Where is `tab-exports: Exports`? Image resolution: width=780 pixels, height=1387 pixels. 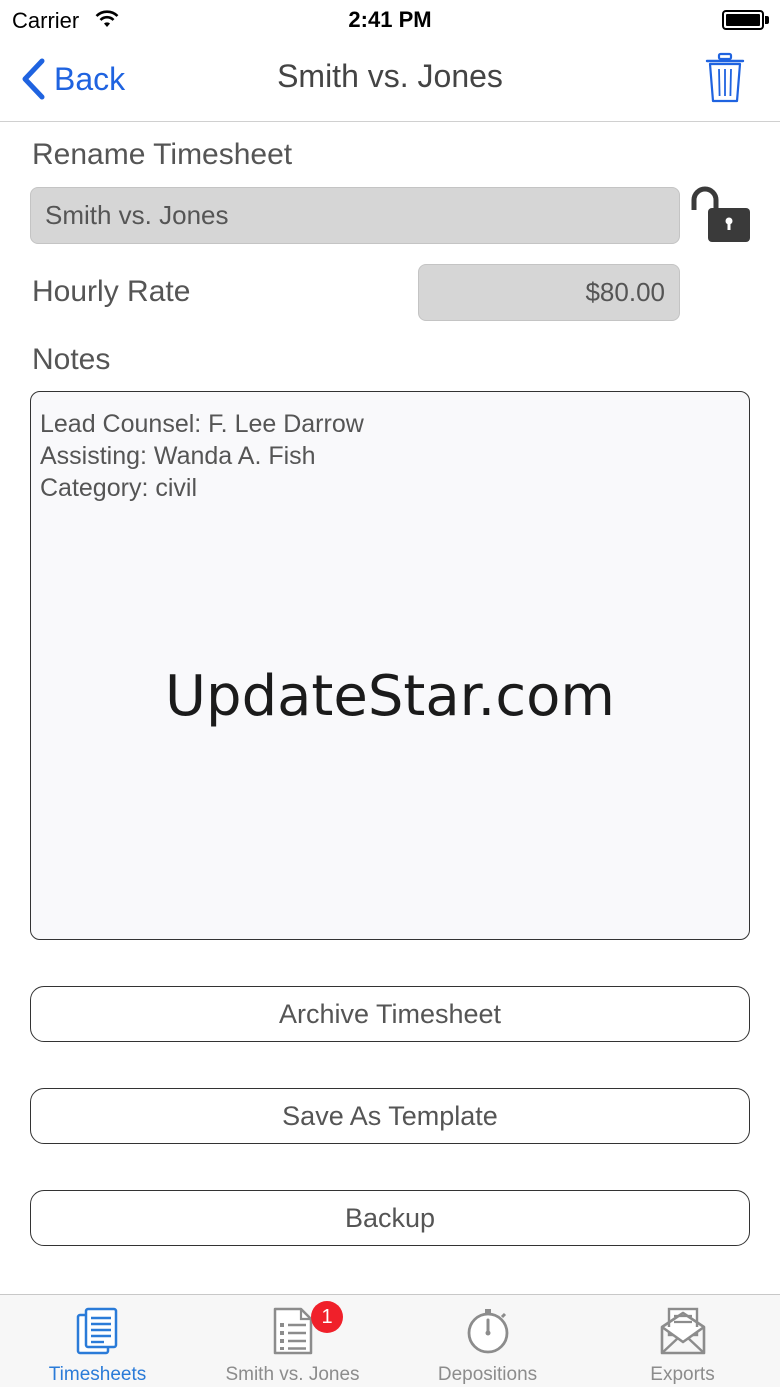
tab-exports: Exports is located at coordinates (682, 1341).